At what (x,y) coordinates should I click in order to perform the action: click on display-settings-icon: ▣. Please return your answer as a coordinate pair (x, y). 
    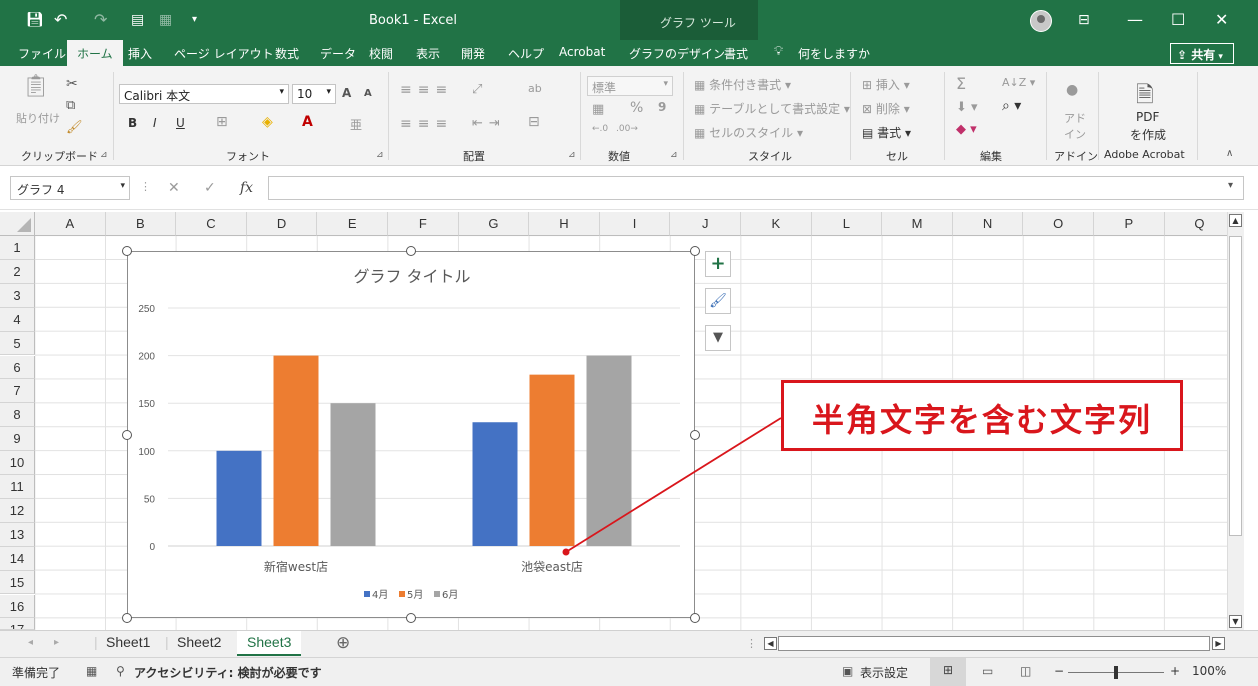
    Looking at the image, I should click on (847, 671).